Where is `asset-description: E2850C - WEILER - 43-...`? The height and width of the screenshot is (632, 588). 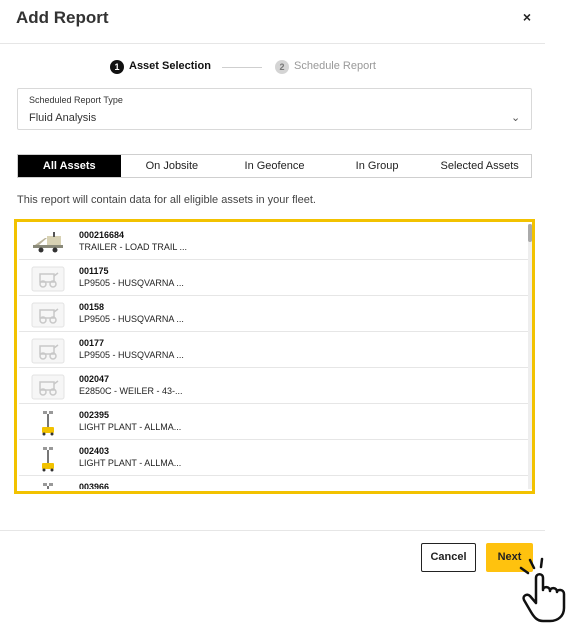 asset-description: E2850C - WEILER - 43-... is located at coordinates (131, 391).